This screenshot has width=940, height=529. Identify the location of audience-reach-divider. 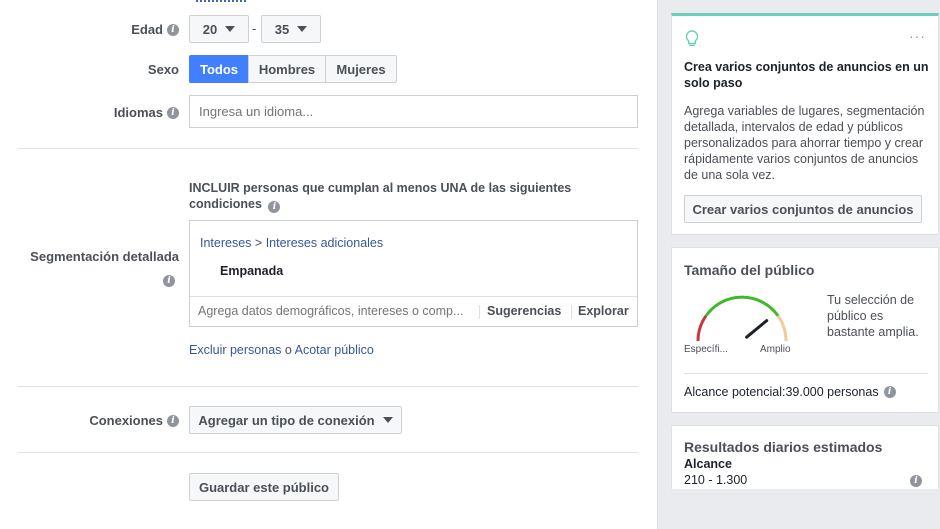
(806, 373).